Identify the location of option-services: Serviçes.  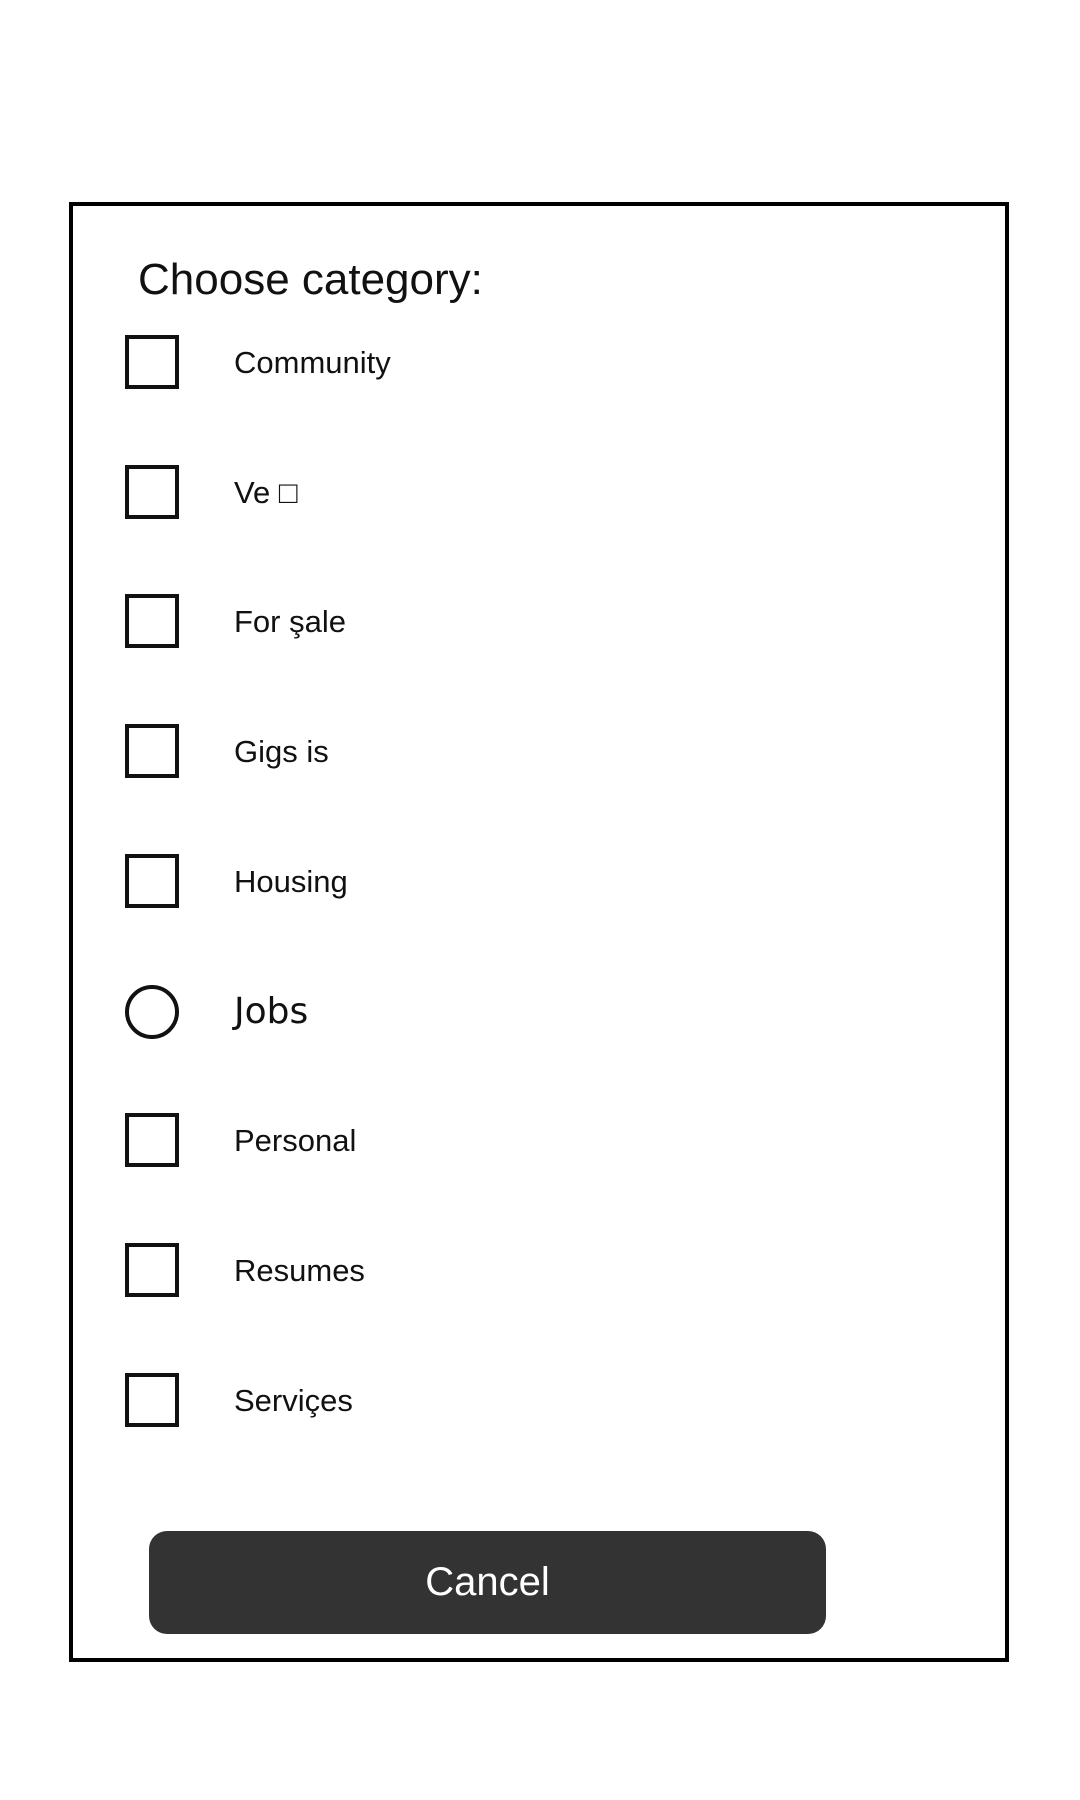
(535, 1400).